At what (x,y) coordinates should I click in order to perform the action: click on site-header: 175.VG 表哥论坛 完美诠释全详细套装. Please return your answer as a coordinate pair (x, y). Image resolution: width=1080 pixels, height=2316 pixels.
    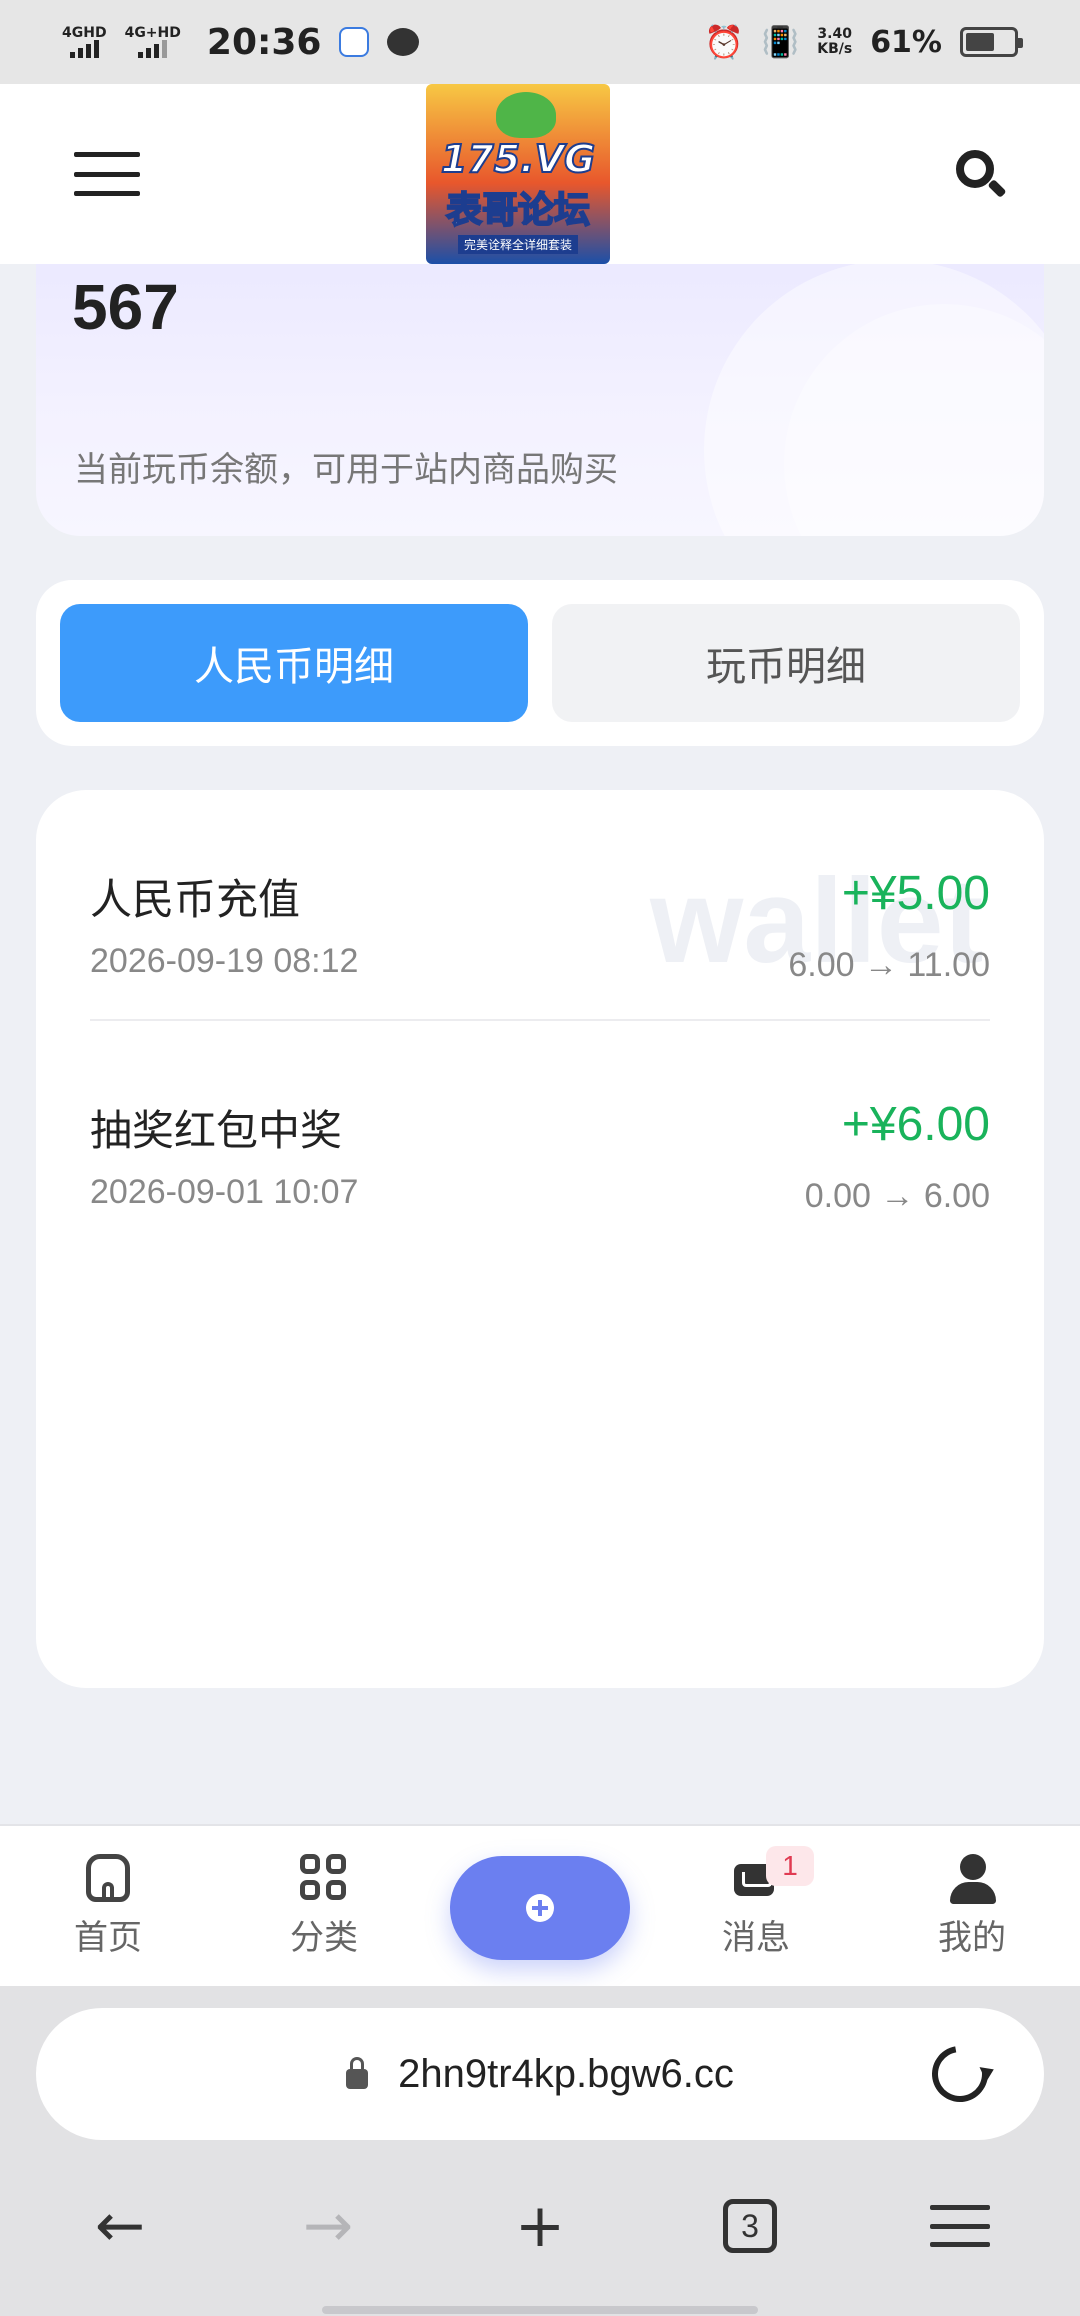
    Looking at the image, I should click on (540, 174).